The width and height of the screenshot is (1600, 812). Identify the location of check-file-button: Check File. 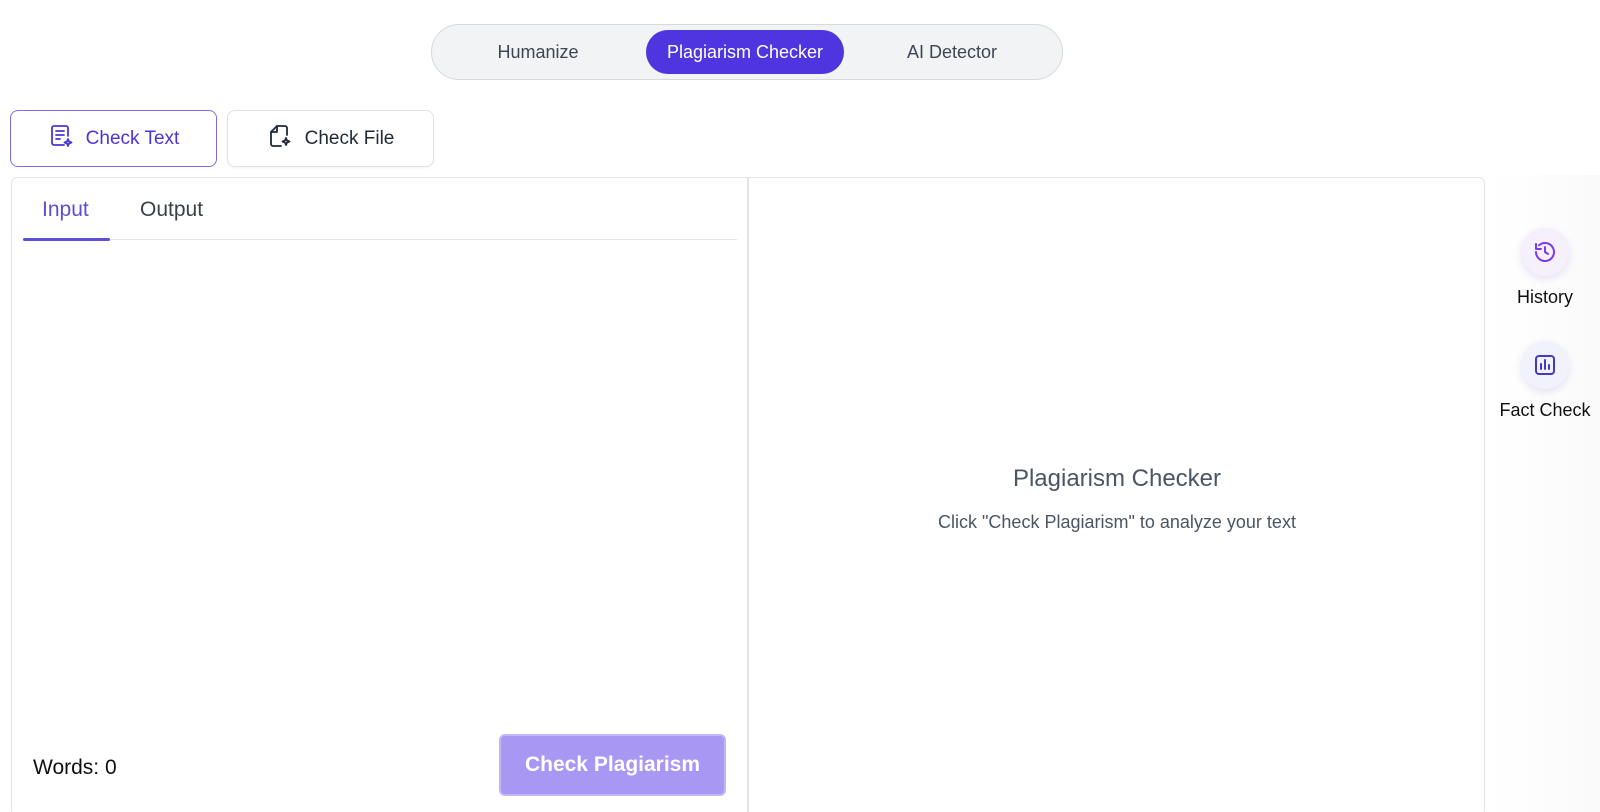
(330, 138).